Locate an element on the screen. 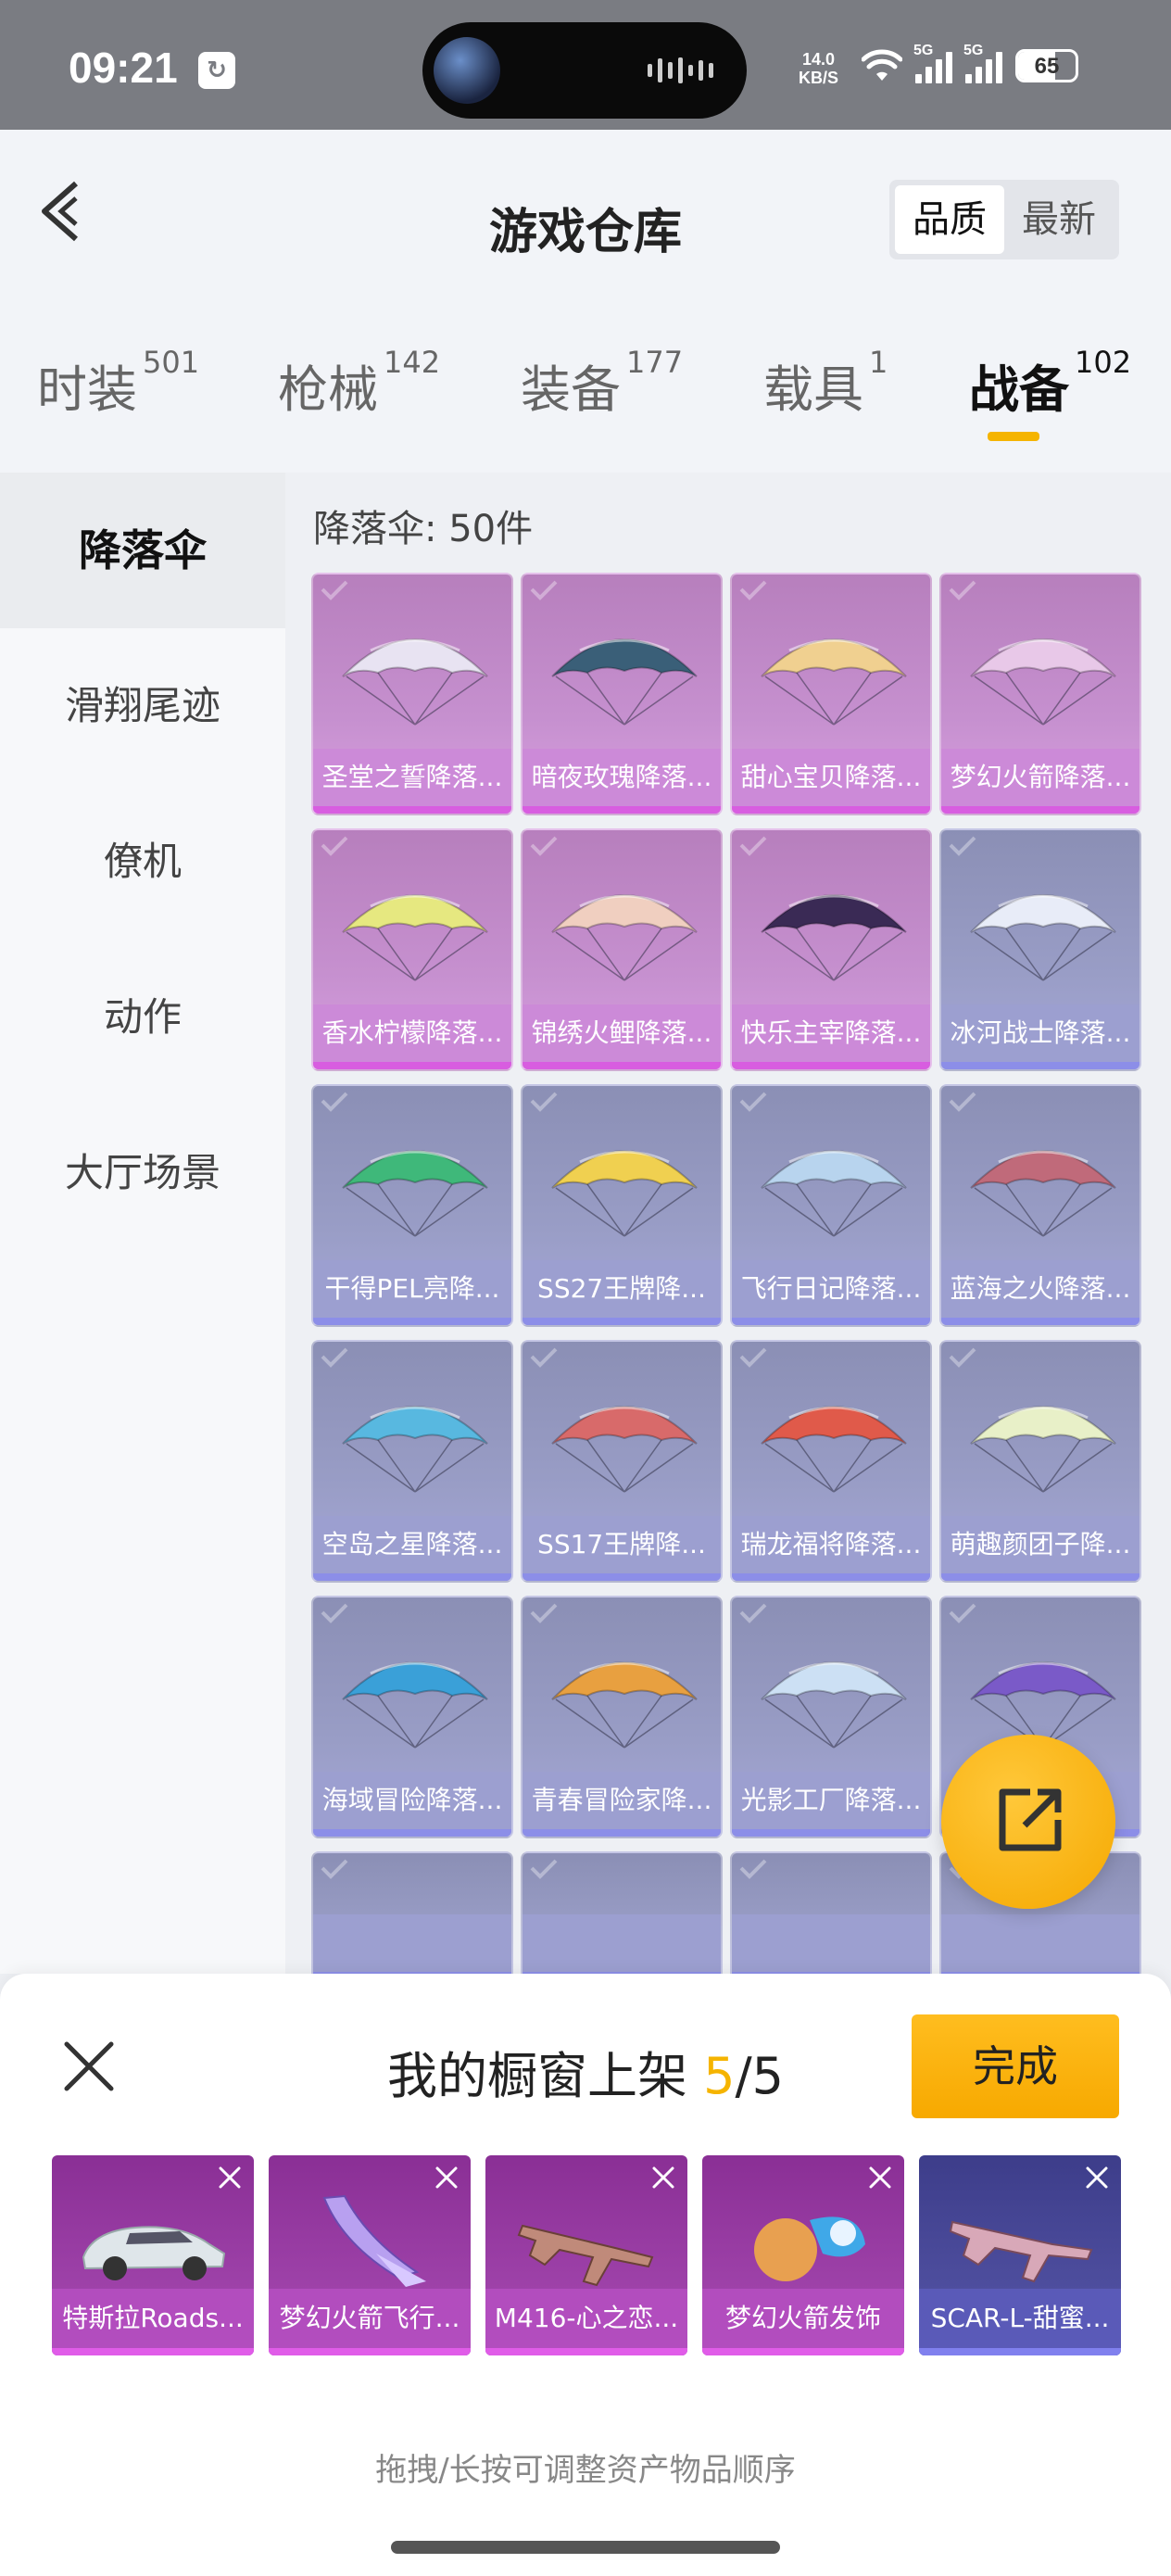 The width and height of the screenshot is (1171, 2576). wifi-icon is located at coordinates (882, 65).